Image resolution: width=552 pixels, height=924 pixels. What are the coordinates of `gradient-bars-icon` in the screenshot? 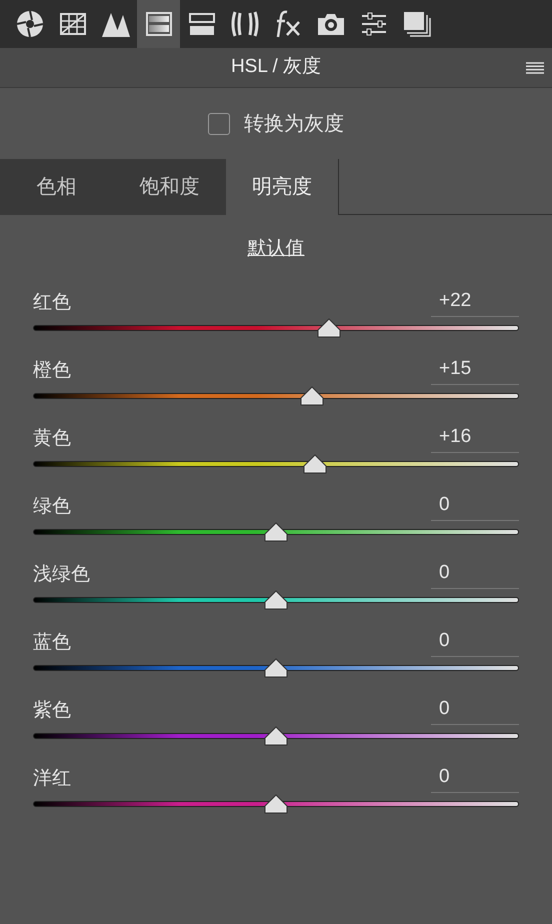 It's located at (159, 24).